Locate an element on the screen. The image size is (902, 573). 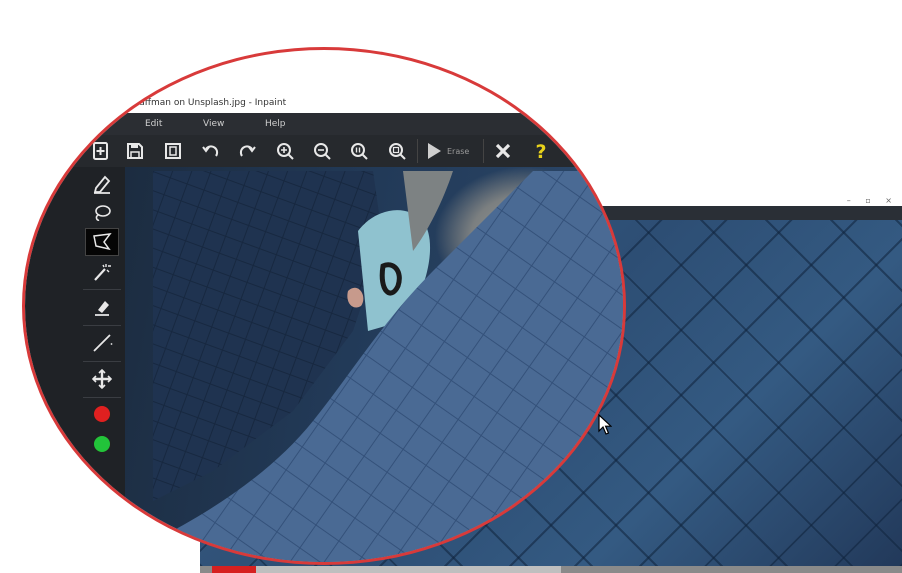
save-button is located at coordinates (135, 151).